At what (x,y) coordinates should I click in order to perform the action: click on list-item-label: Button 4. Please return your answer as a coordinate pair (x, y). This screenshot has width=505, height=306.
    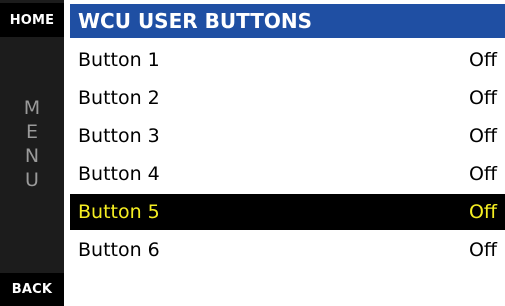
    Looking at the image, I should click on (119, 174).